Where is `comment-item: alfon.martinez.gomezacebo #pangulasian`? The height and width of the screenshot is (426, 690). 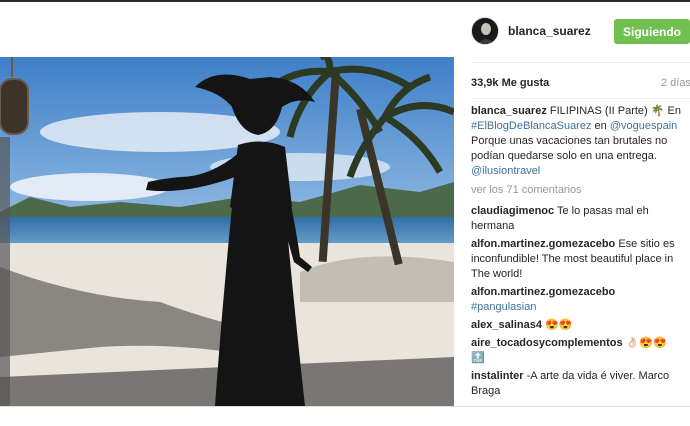 comment-item: alfon.martinez.gomezacebo #pangulasian is located at coordinates (577, 300).